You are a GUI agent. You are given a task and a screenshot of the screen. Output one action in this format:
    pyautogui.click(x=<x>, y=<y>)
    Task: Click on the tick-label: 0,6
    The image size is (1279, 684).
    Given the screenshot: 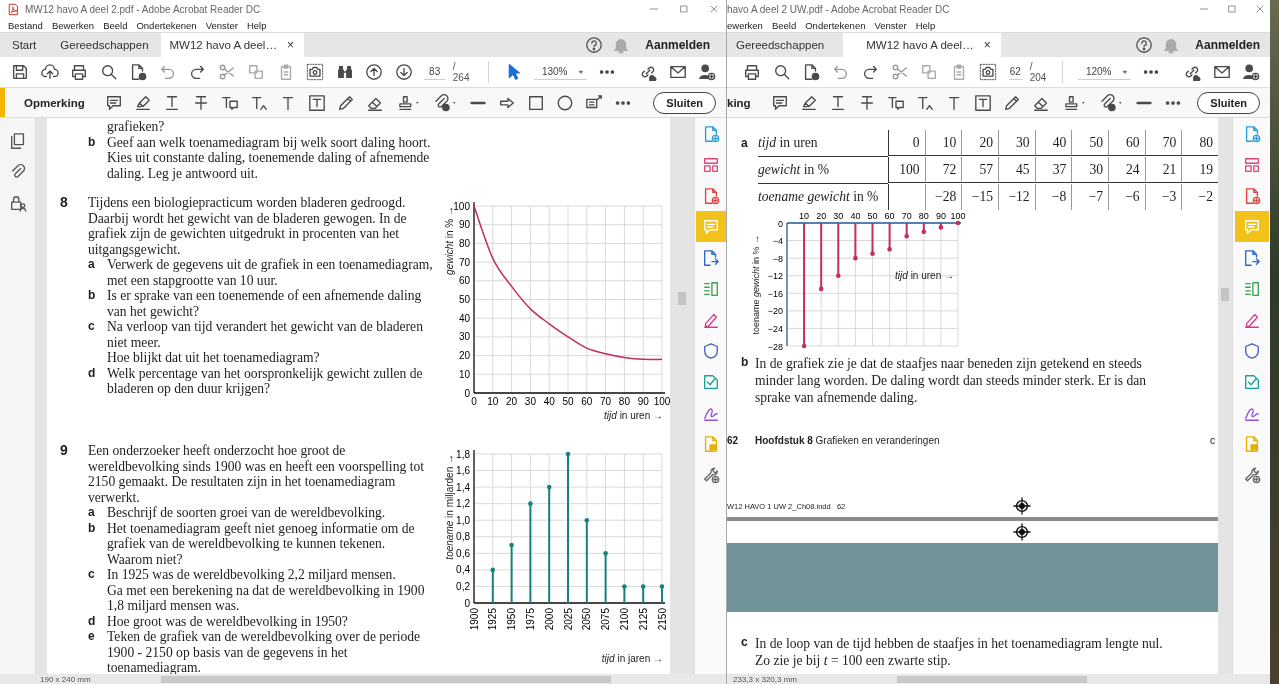 What is the action you would take?
    pyautogui.click(x=463, y=553)
    